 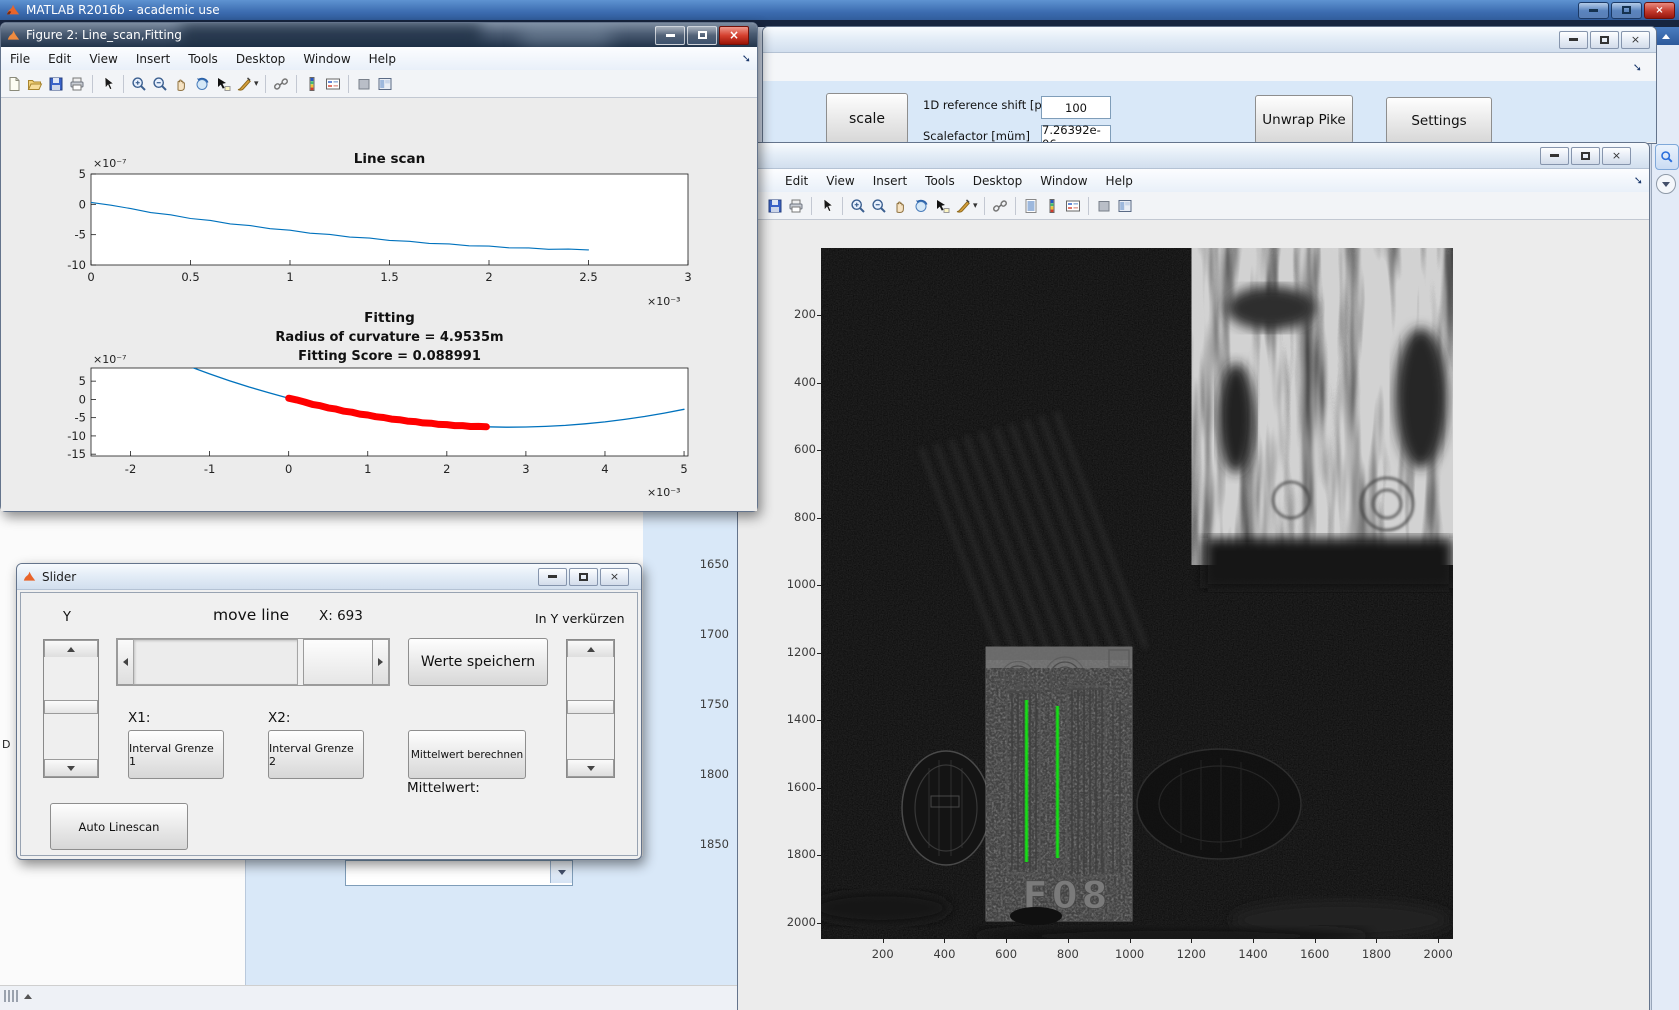 What do you see at coordinates (467, 754) in the screenshot?
I see `compute-mean-button: Mittelwert berechnen` at bounding box center [467, 754].